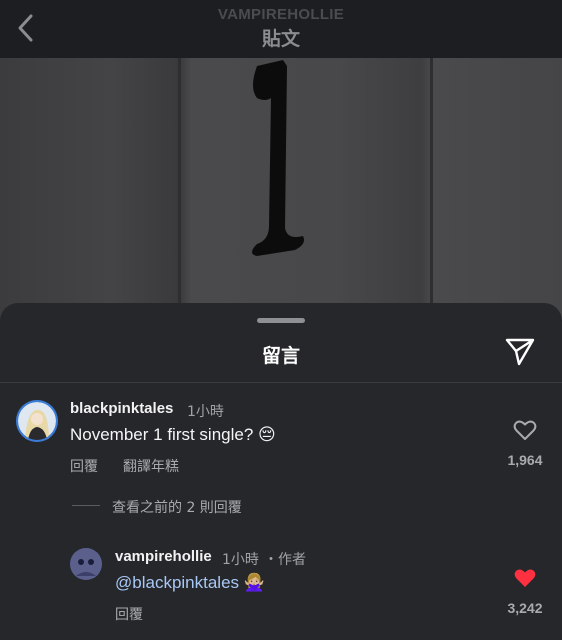 This screenshot has width=562, height=640. Describe the element at coordinates (240, 560) in the screenshot. I see `reply-time: 1小時` at that location.